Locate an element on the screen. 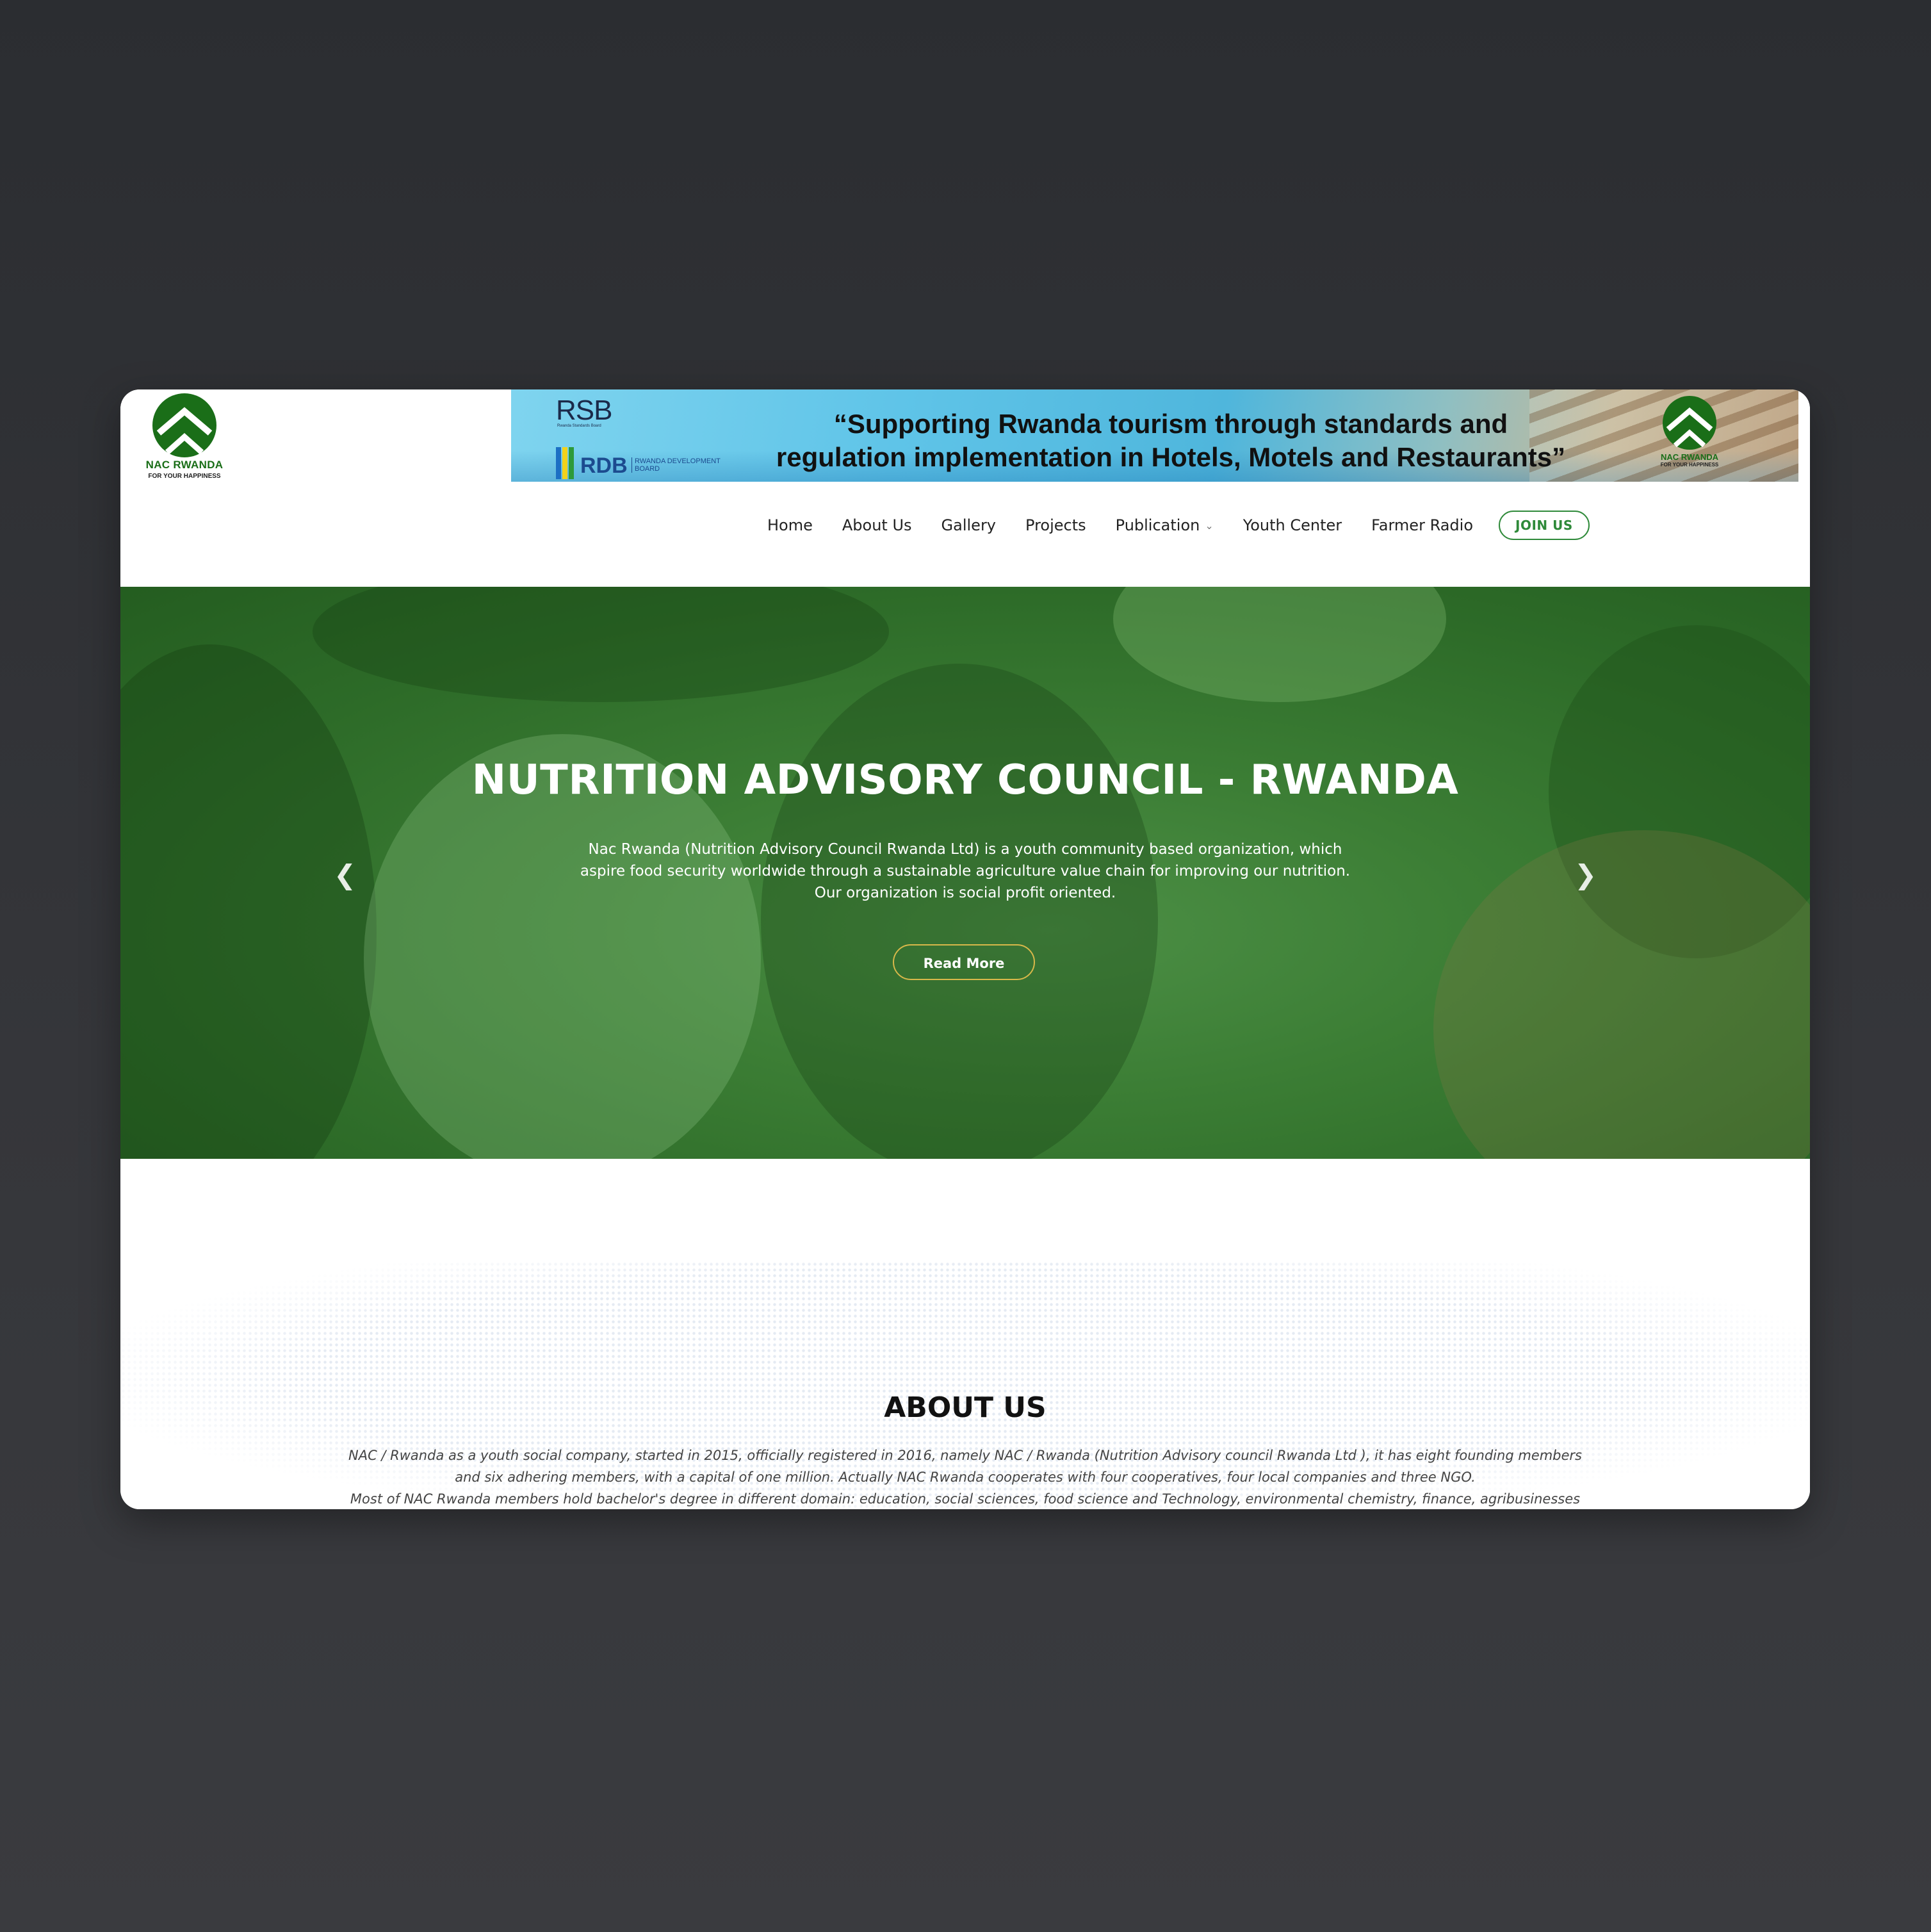 Image resolution: width=1931 pixels, height=1932 pixels. rdb-logo: RDB is located at coordinates (604, 466).